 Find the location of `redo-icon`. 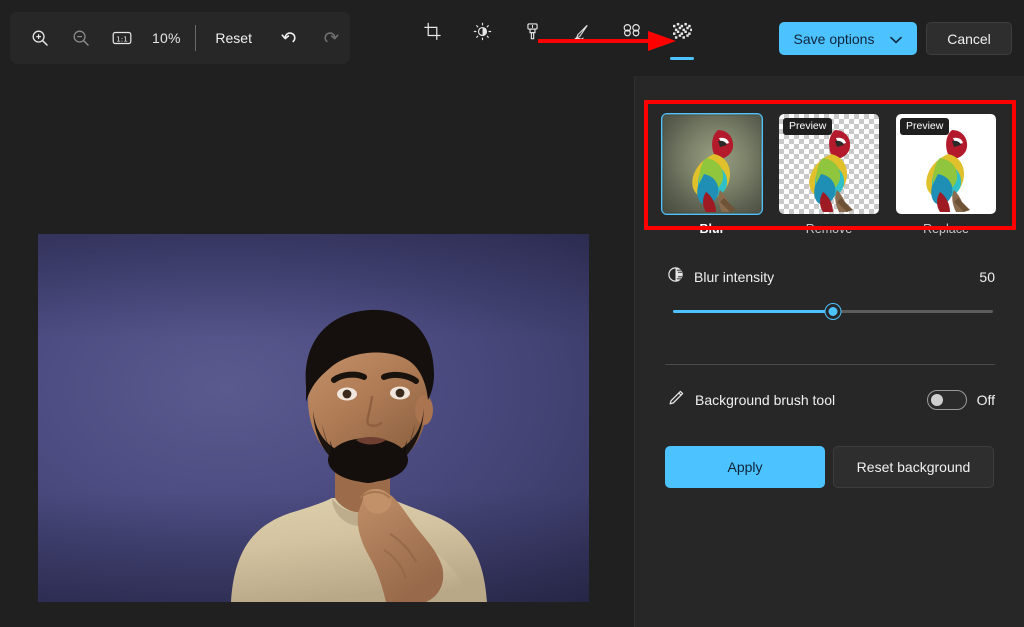

redo-icon is located at coordinates (330, 38).